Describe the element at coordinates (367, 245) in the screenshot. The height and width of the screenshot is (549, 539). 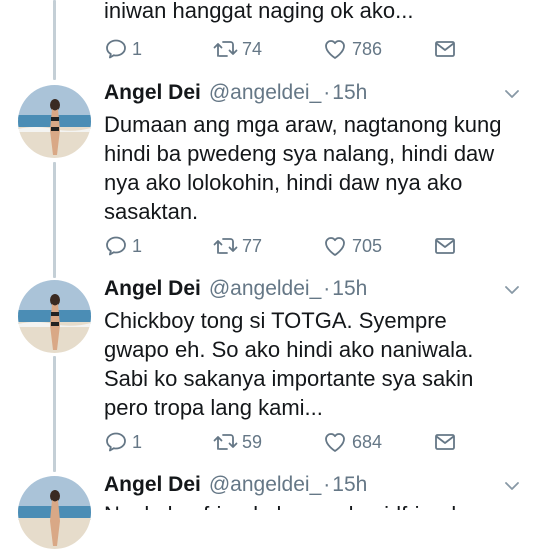
I see `like-count: 705` at that location.